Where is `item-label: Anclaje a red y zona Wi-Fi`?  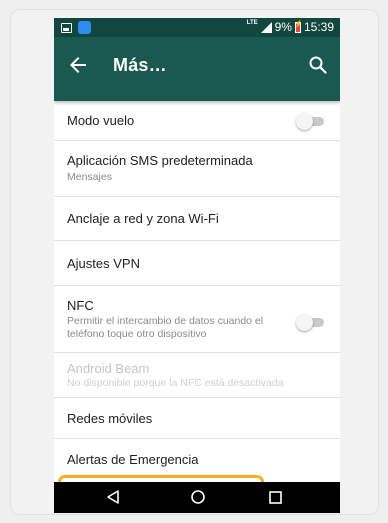 item-label: Anclaje a red y zona Wi-Fi is located at coordinates (143, 218).